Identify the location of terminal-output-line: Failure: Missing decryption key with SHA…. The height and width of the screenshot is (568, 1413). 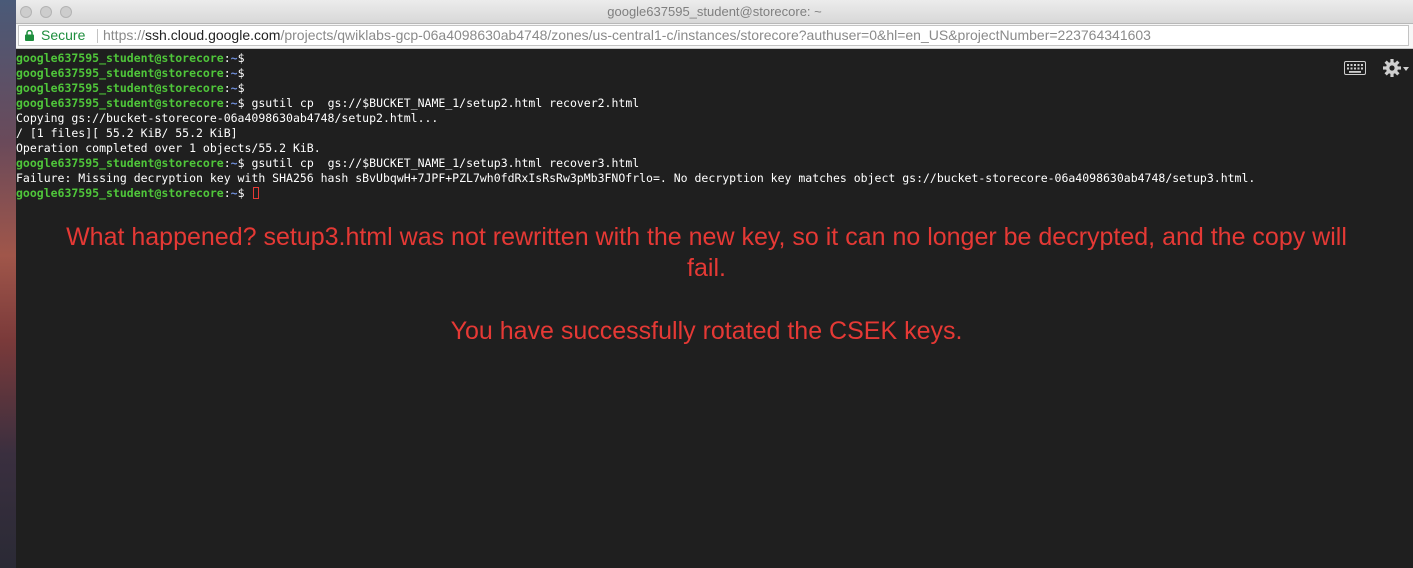
(636, 178).